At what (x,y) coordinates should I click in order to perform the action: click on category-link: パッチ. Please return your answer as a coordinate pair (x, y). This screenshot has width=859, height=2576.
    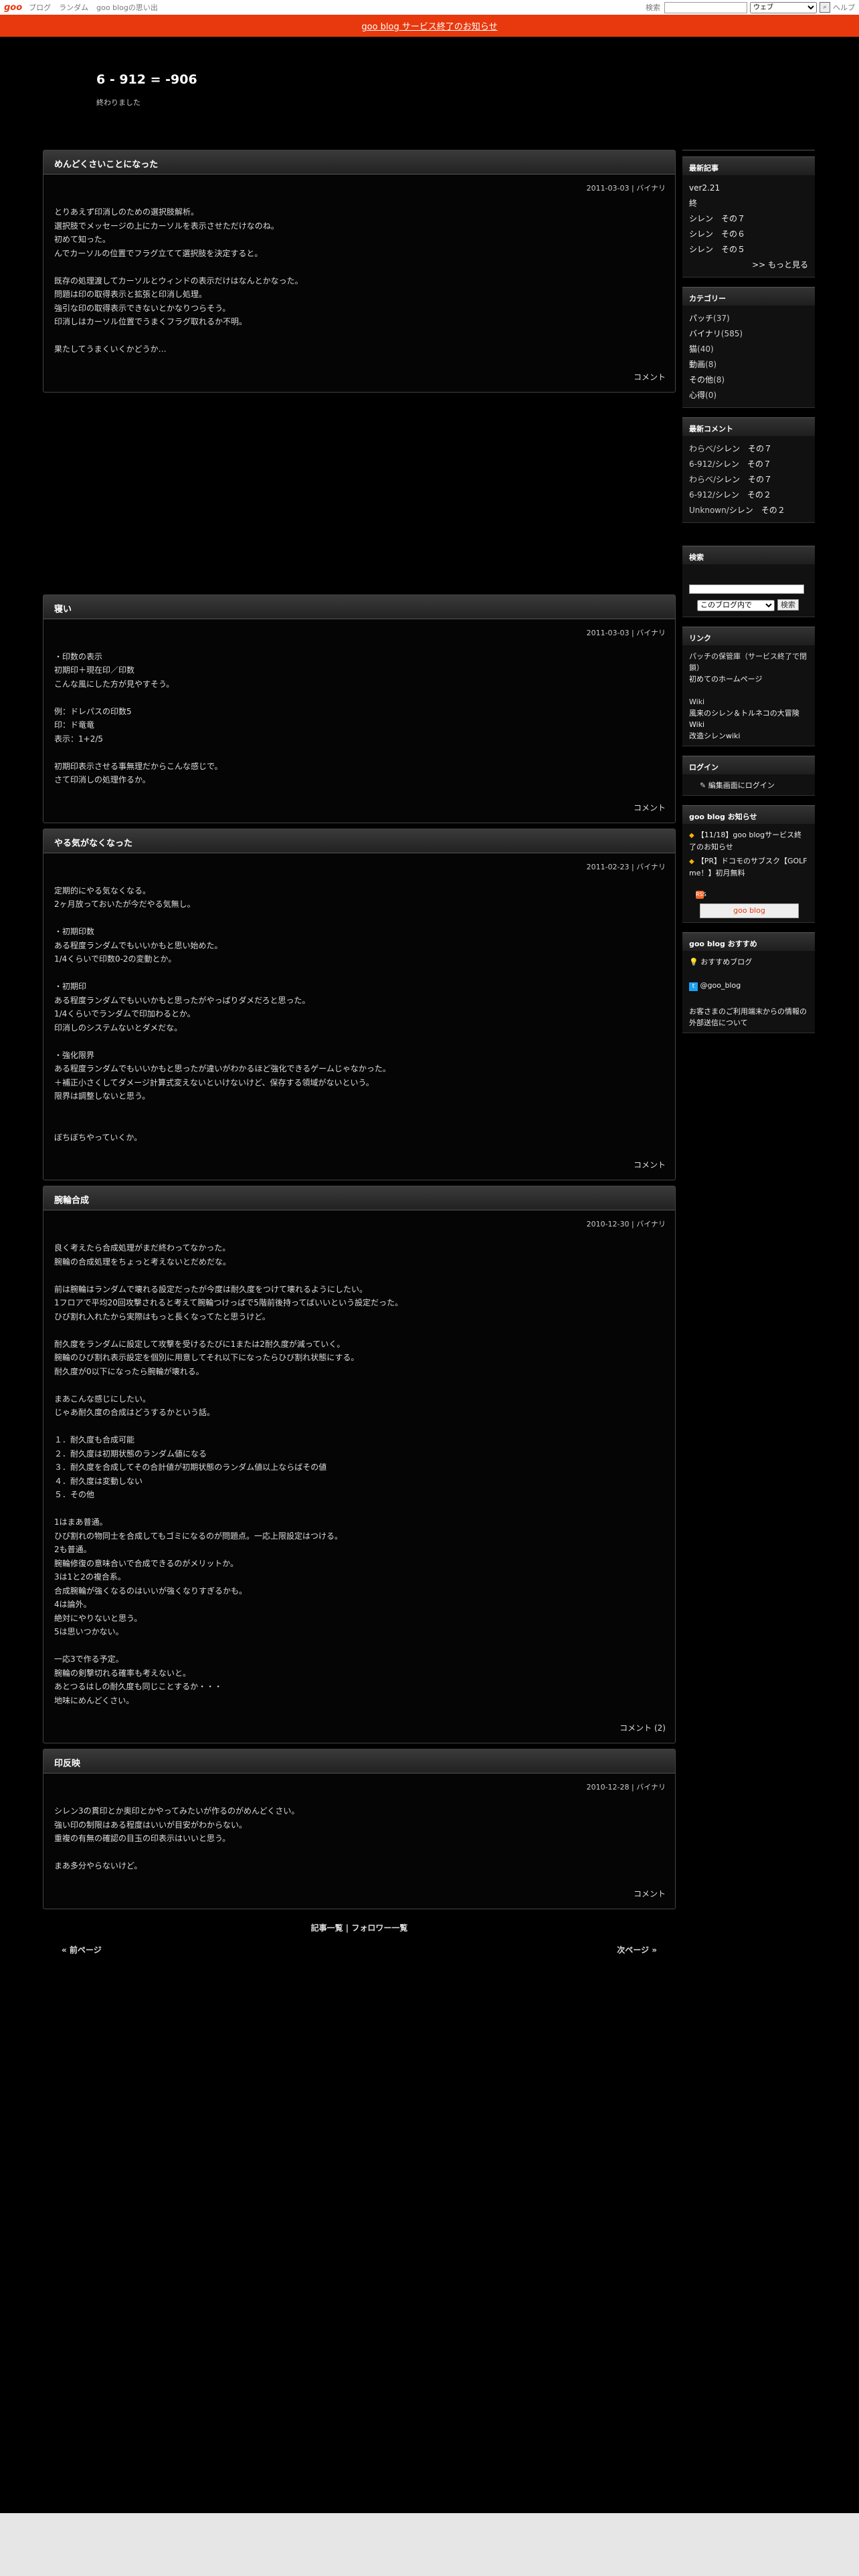
    Looking at the image, I should click on (701, 318).